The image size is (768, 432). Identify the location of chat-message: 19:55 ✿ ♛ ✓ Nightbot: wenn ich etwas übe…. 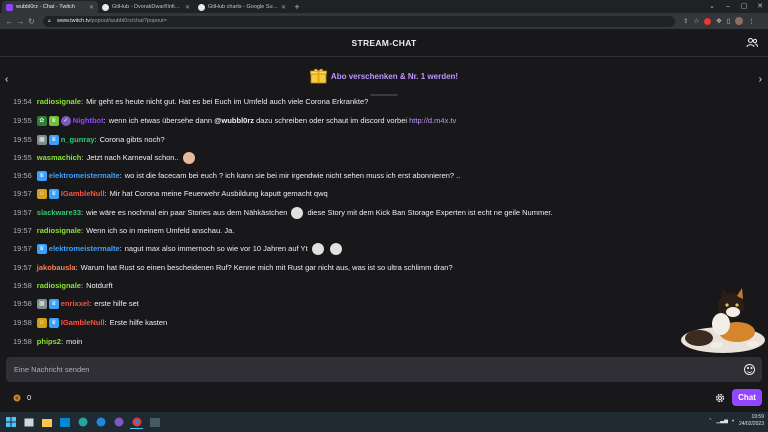
(234, 121).